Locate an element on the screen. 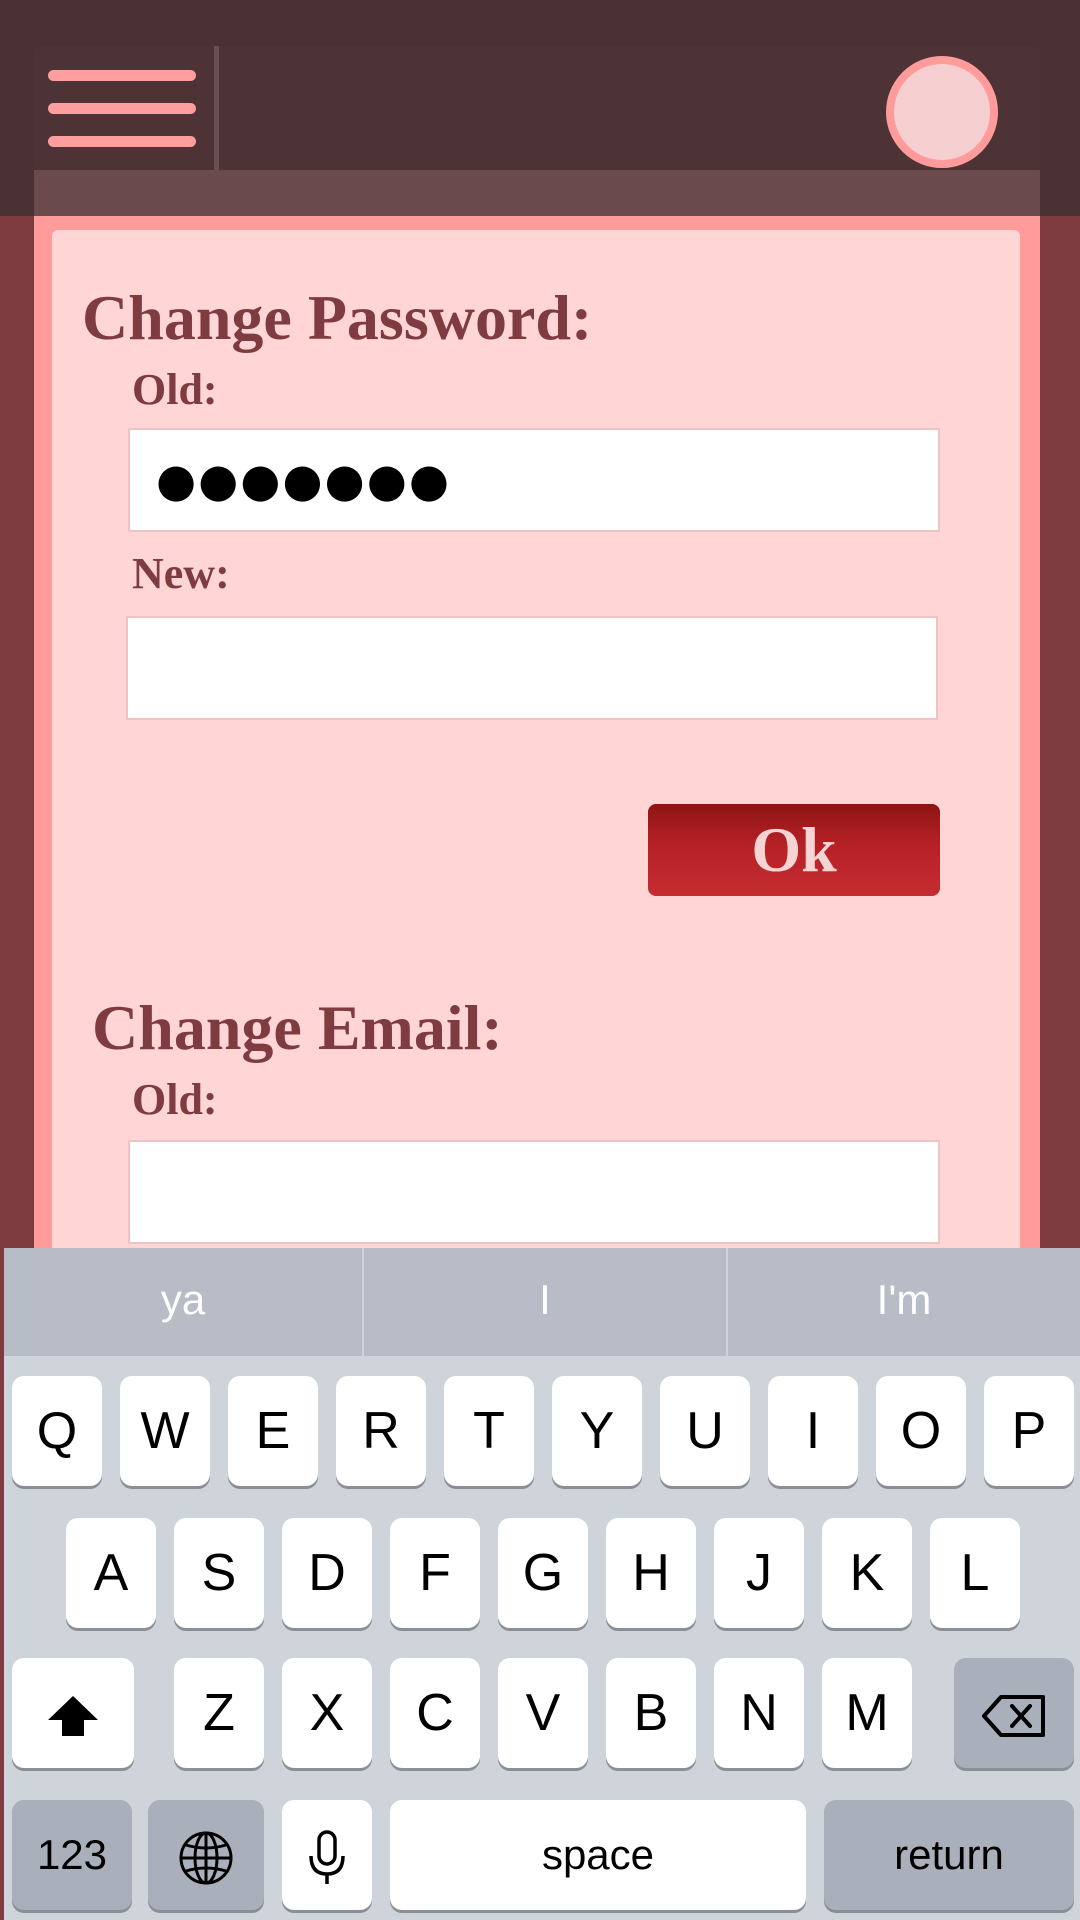  shift-arrow-icon is located at coordinates (73, 1716).